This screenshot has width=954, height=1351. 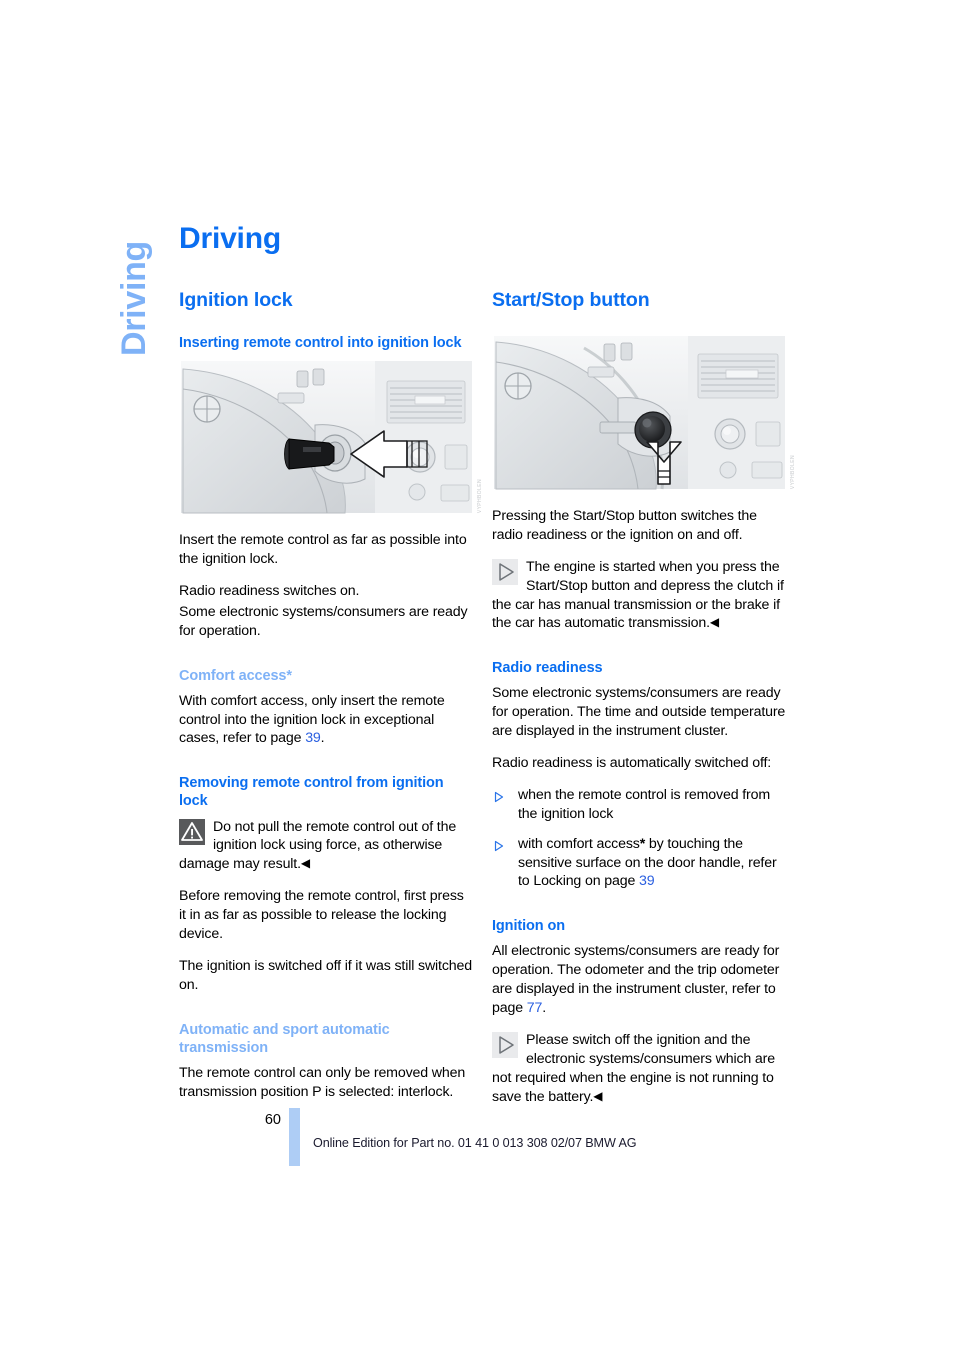 I want to click on bullet-text-comfort-access-pre: with comfort access, so click(x=579, y=843).